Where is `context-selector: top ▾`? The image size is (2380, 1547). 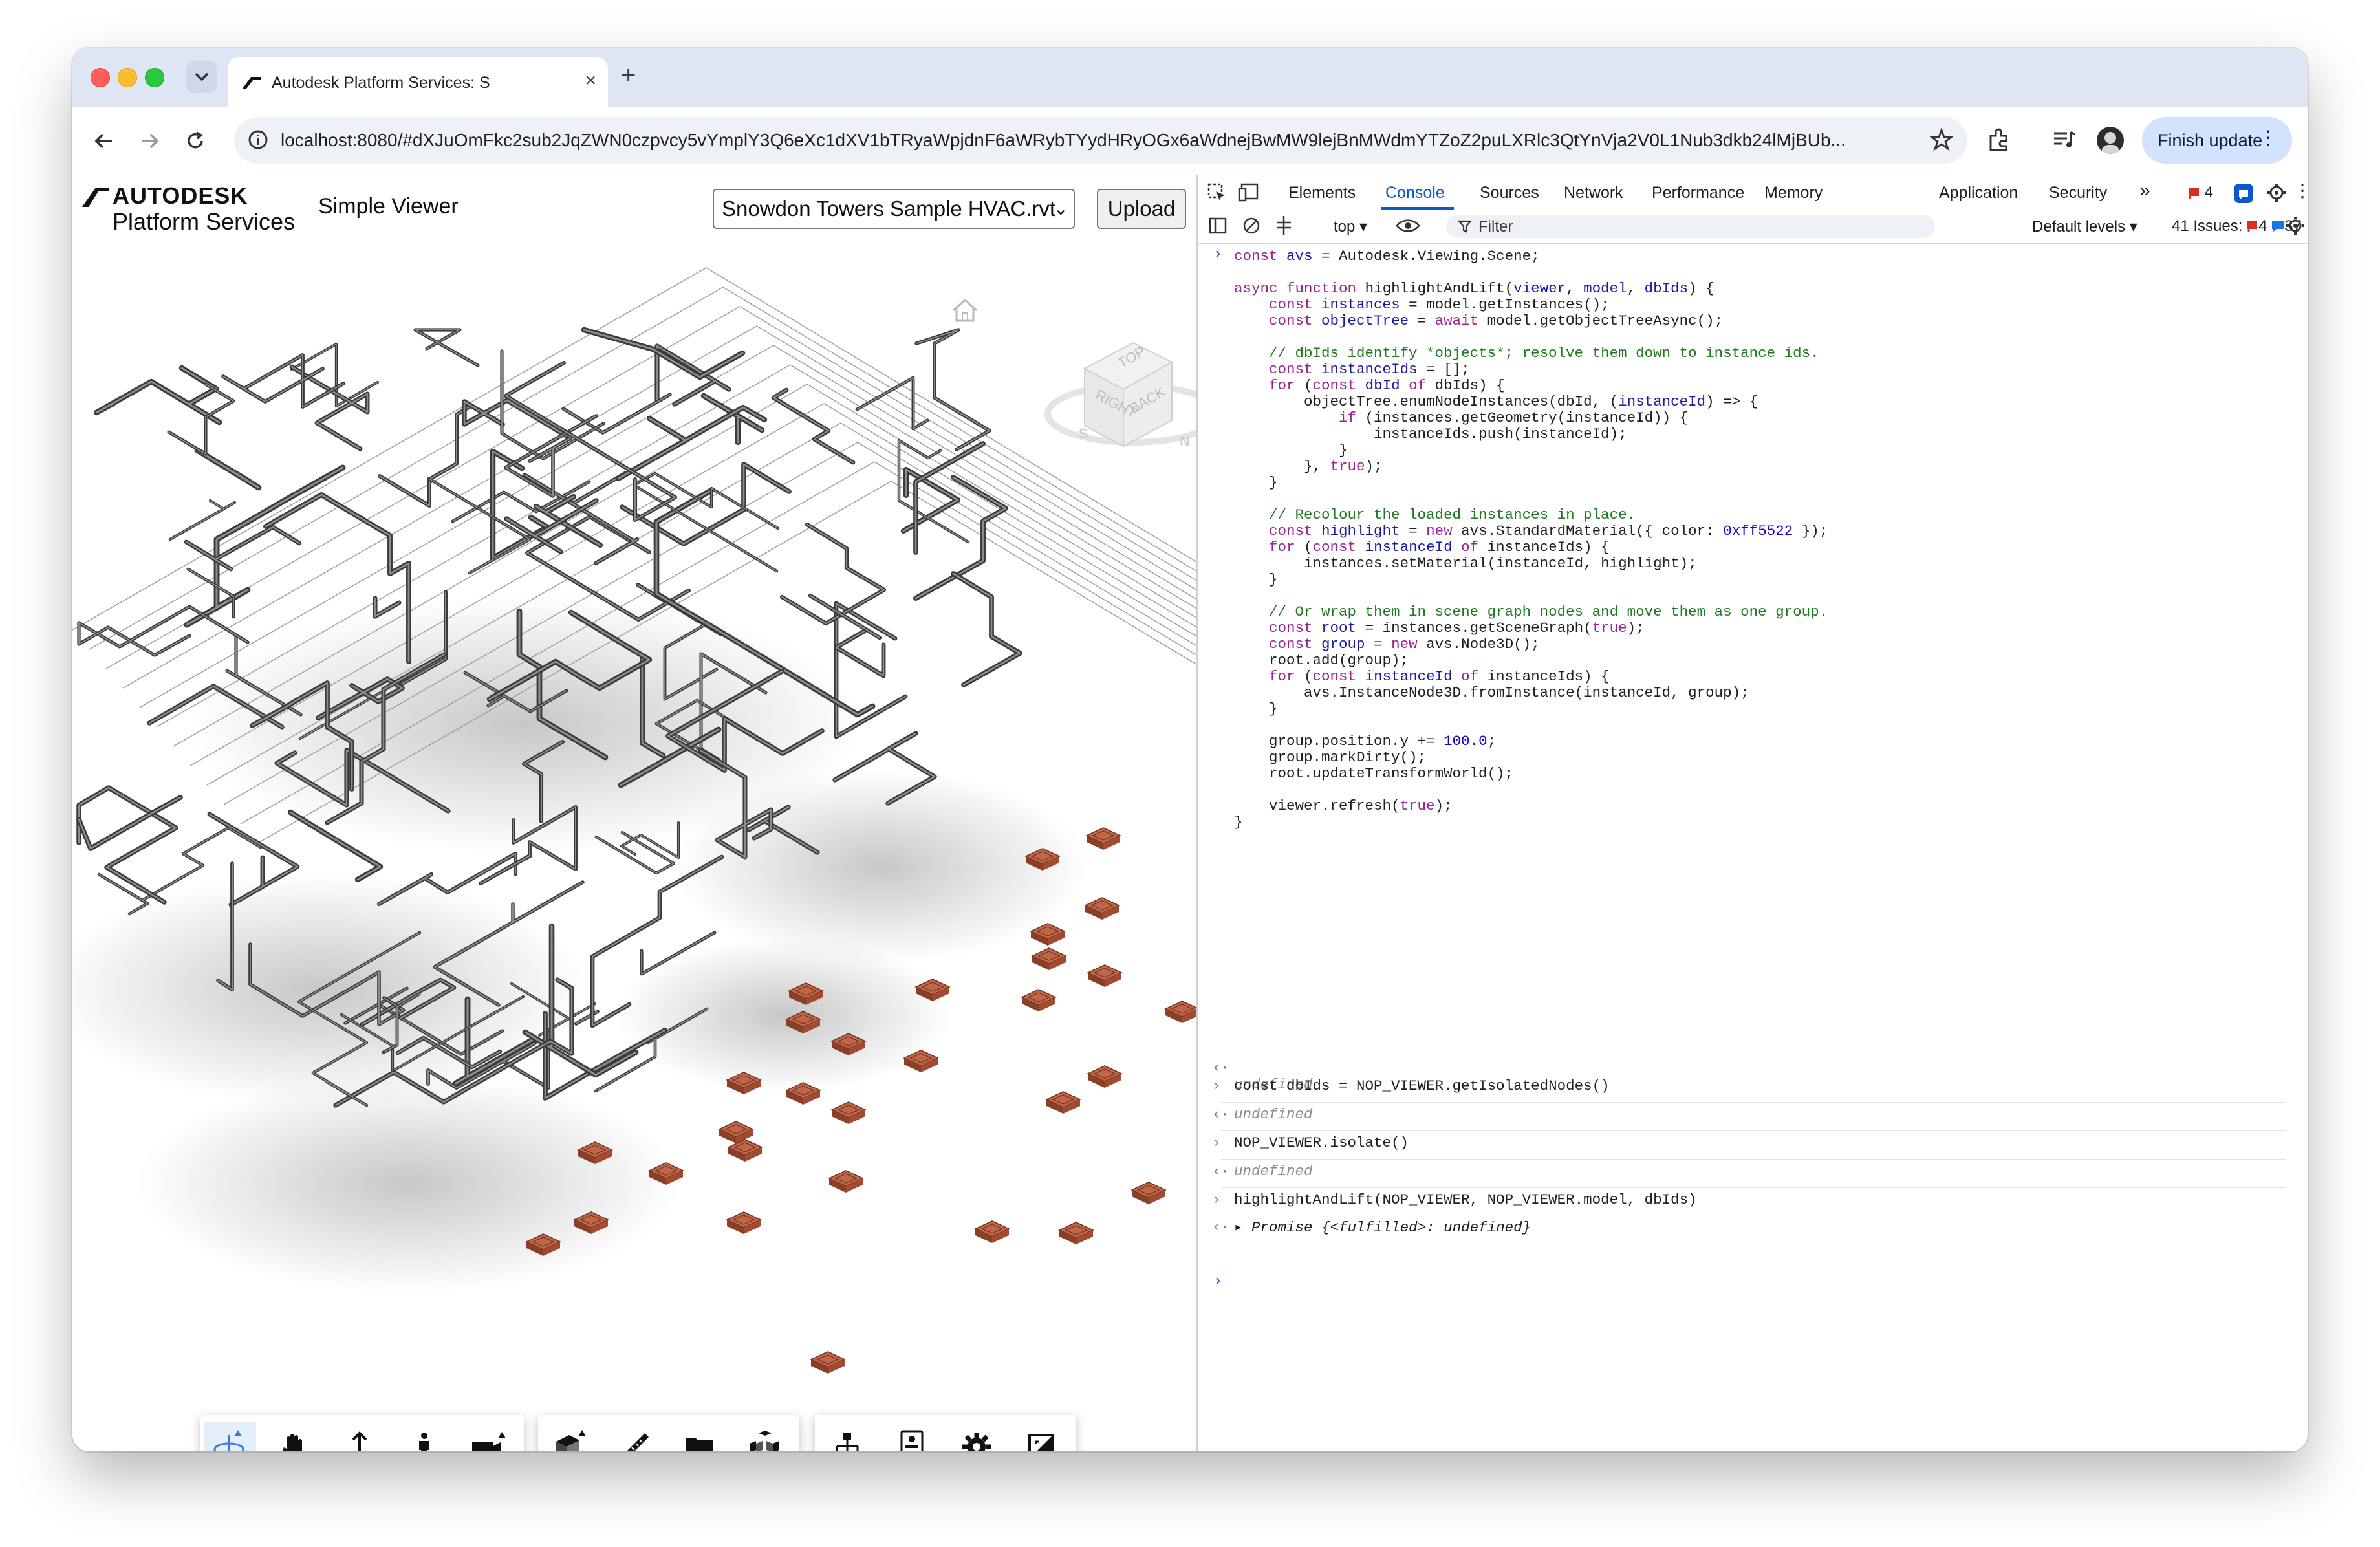
context-selector: top ▾ is located at coordinates (1350, 226).